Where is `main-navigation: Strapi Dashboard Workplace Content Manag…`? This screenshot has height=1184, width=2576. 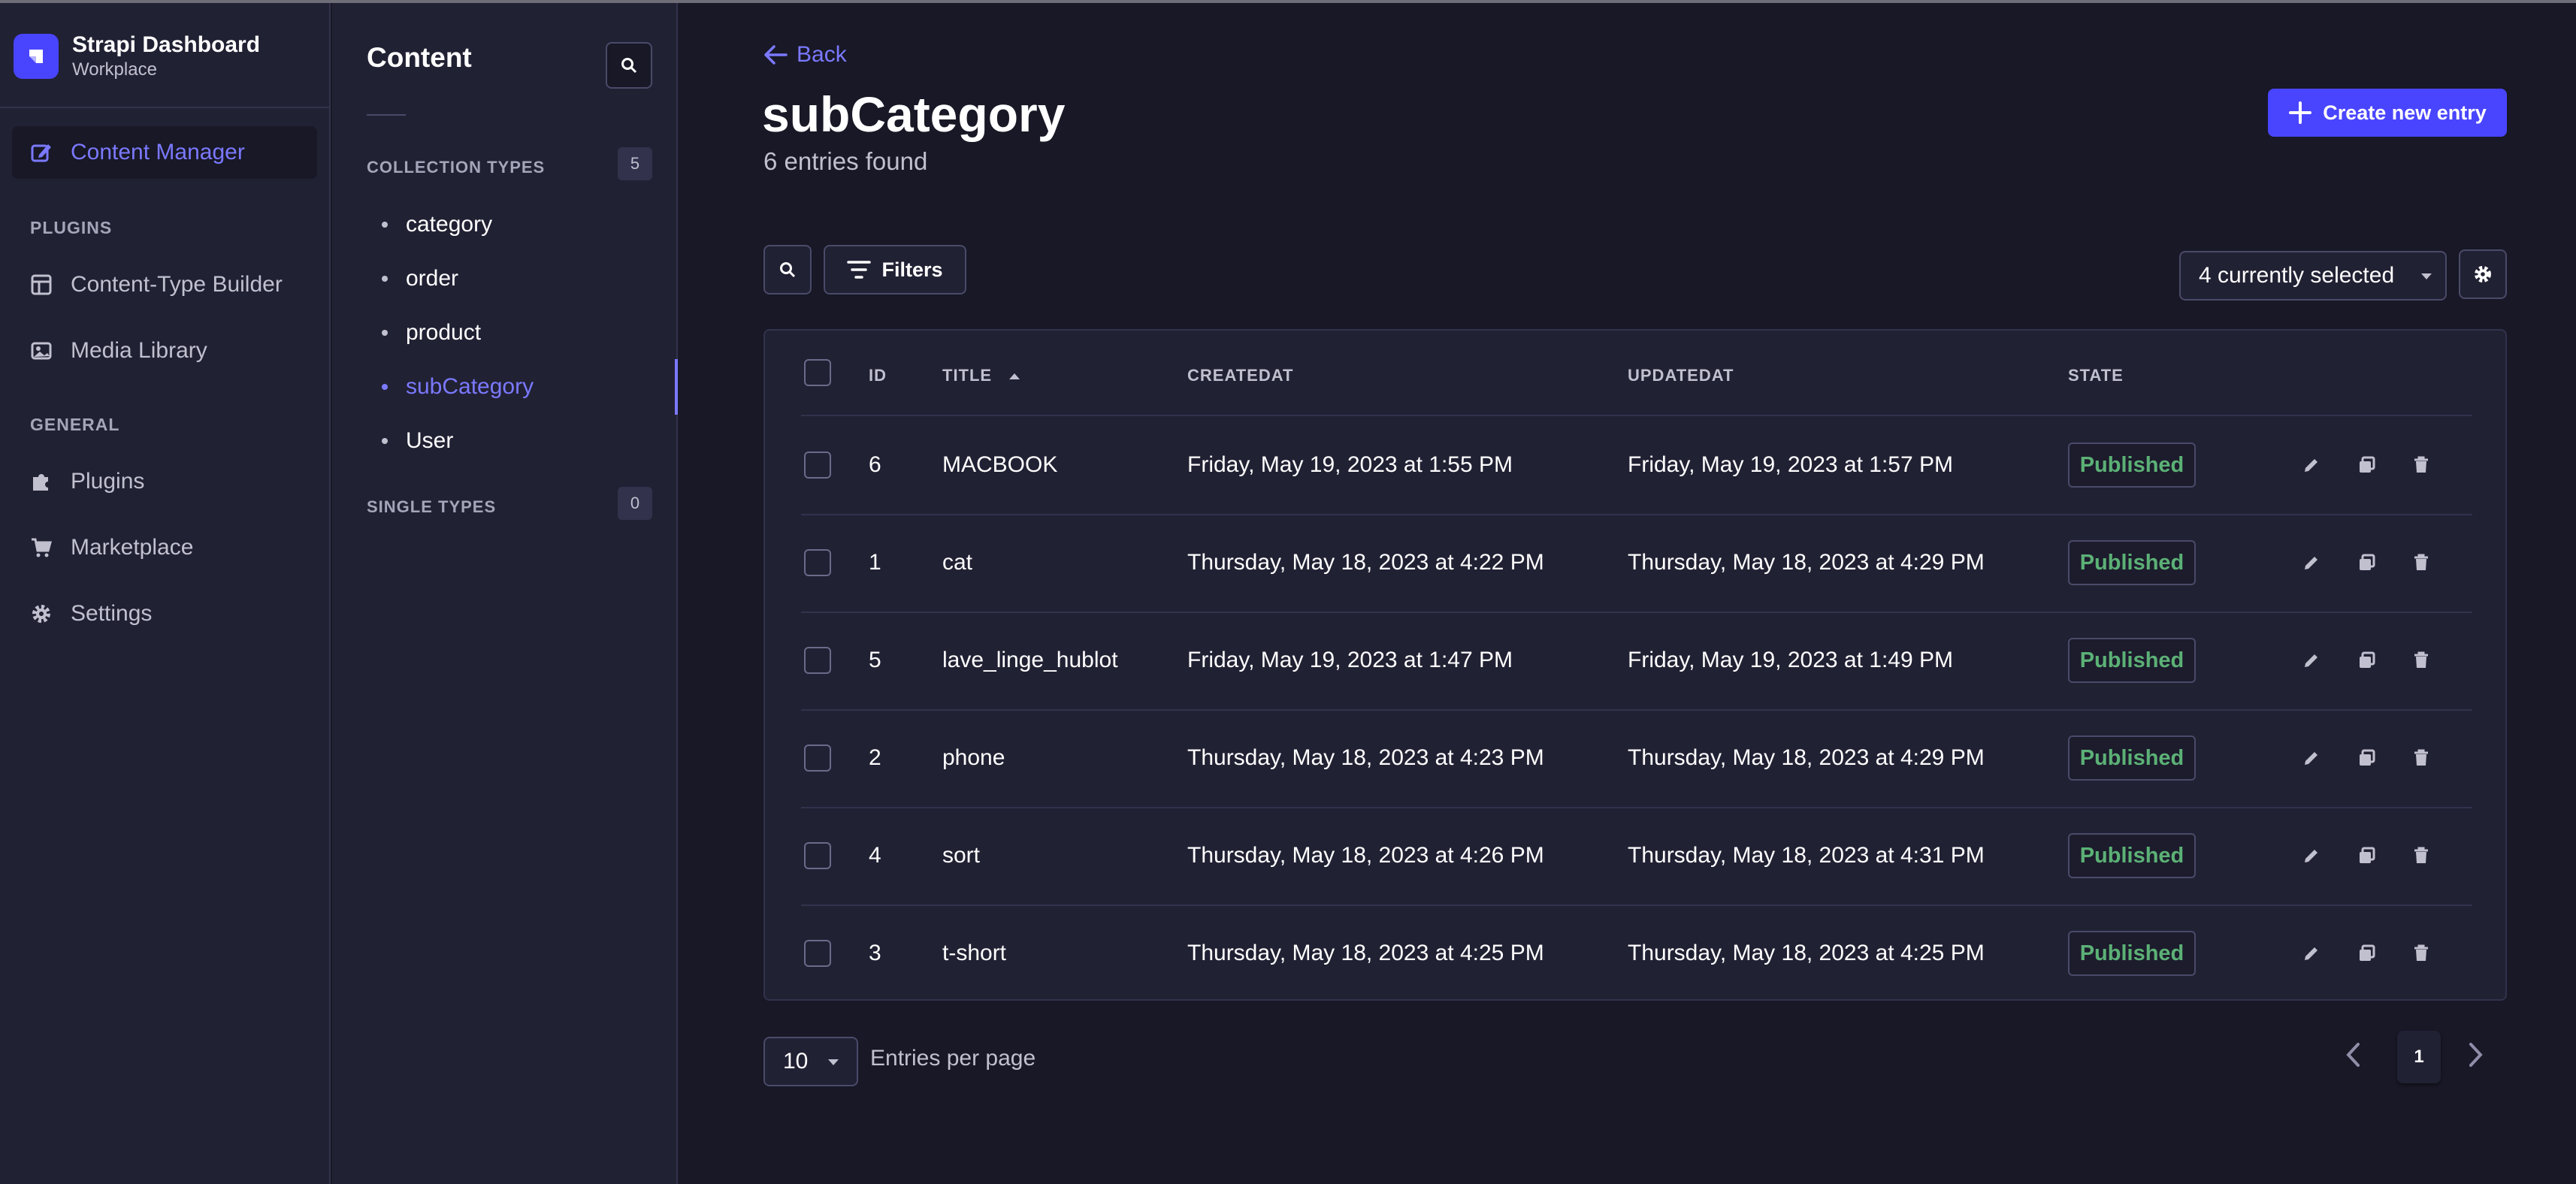 main-navigation: Strapi Dashboard Workplace Content Manag… is located at coordinates (166, 594).